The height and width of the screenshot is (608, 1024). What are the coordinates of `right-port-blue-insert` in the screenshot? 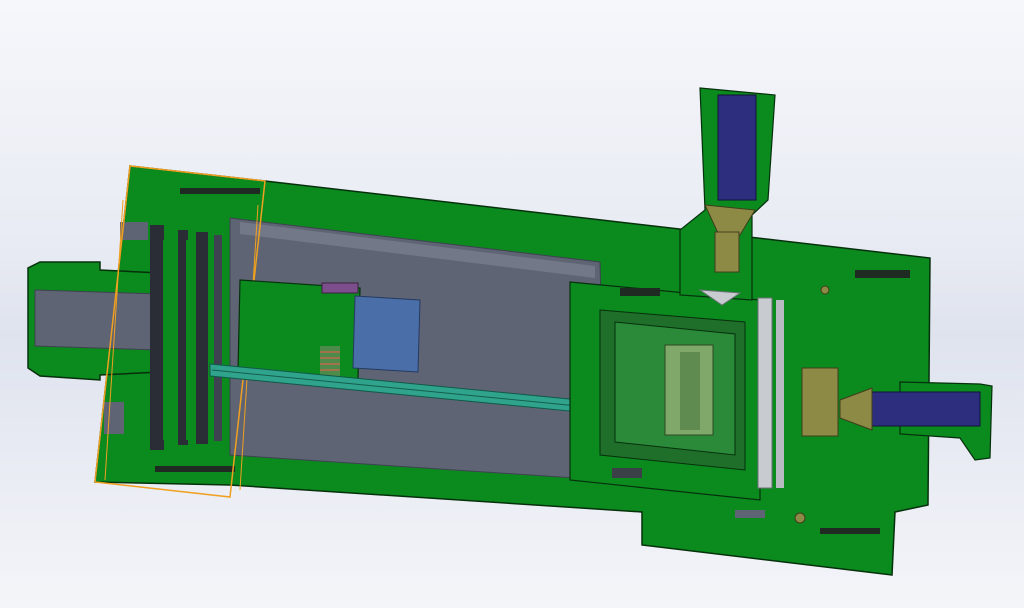 It's located at (925, 409).